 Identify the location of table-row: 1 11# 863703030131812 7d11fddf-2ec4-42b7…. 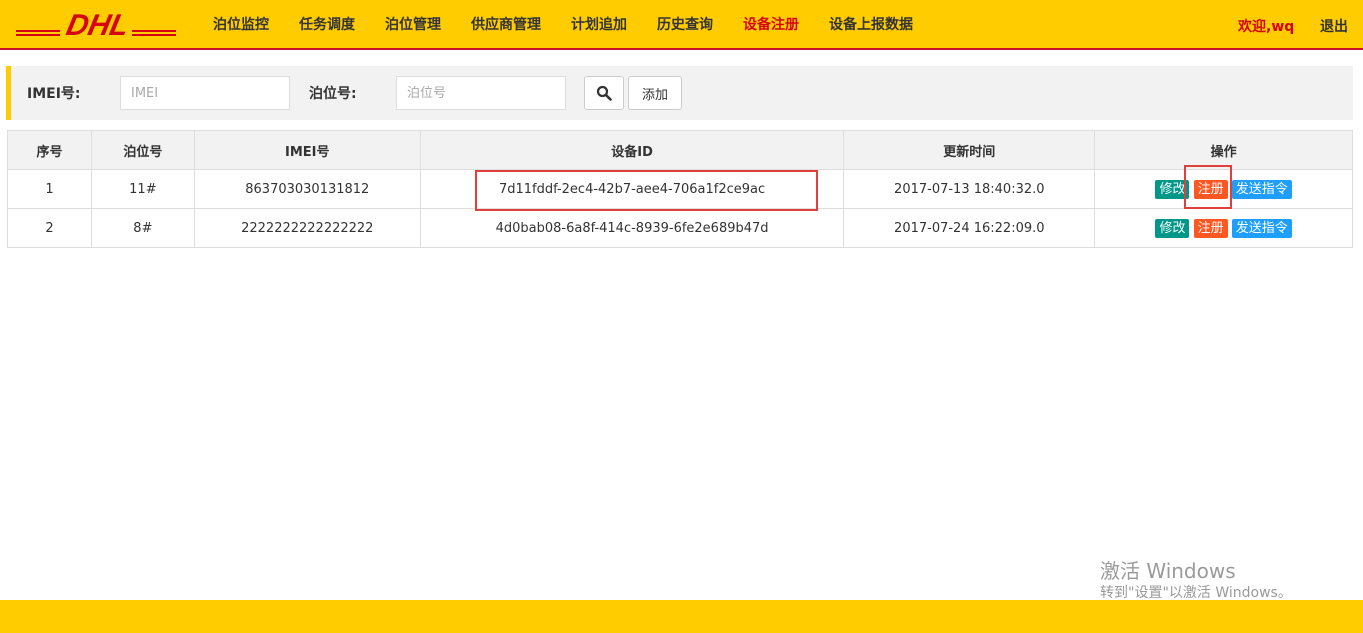
(680, 189).